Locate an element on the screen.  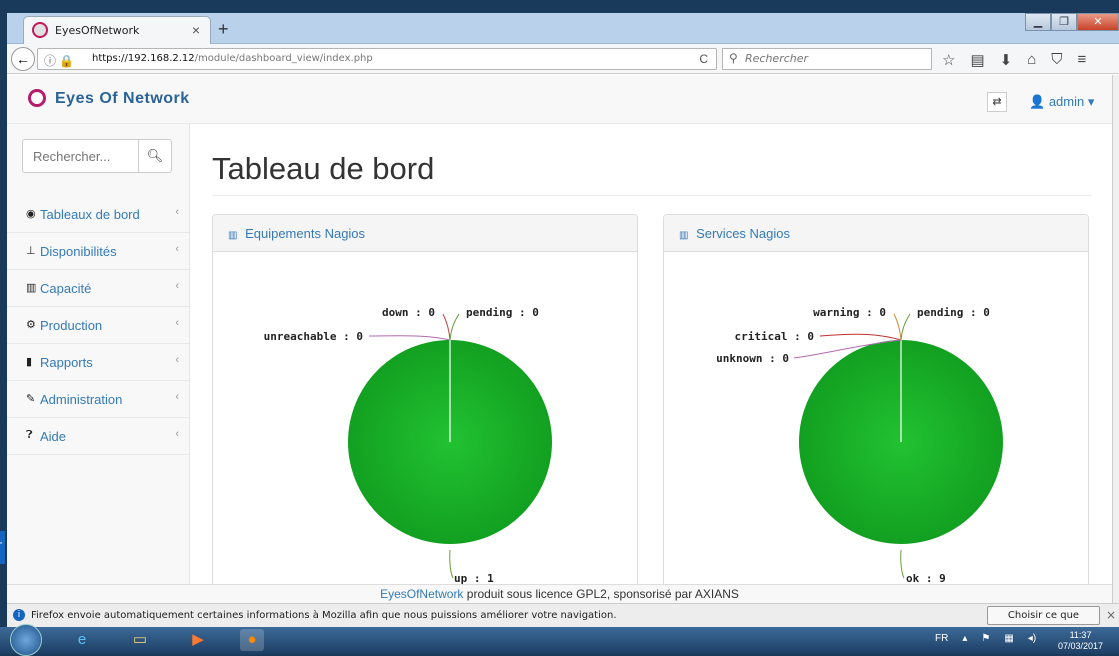
sidebar-item-capacite: ▥ Capacité ‹ is located at coordinates (98, 288).